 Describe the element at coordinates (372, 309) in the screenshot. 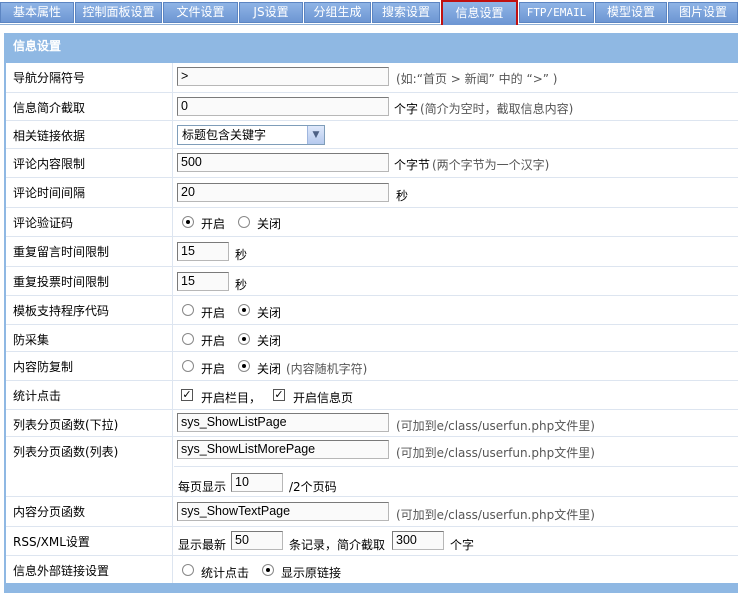

I see `row-template-code: 模板支持程序代码 开启 关闭` at that location.